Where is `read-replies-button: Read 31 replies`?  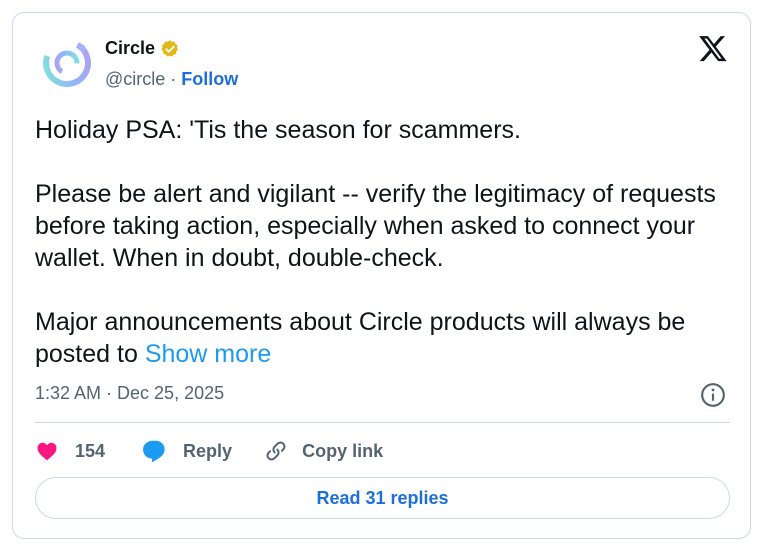 read-replies-button: Read 31 replies is located at coordinates (382, 498).